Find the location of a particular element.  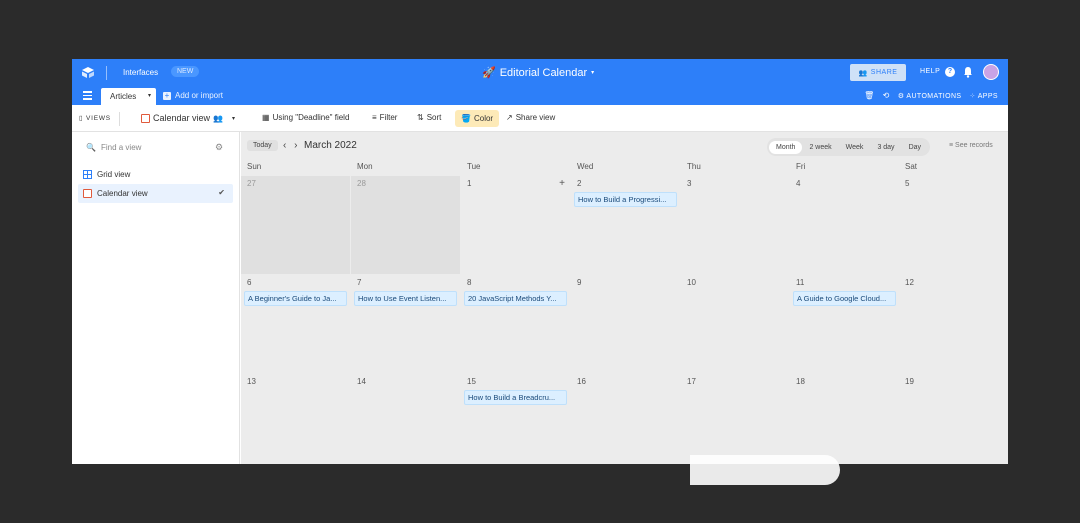

see-records-button: ≡ See records is located at coordinates (971, 145).